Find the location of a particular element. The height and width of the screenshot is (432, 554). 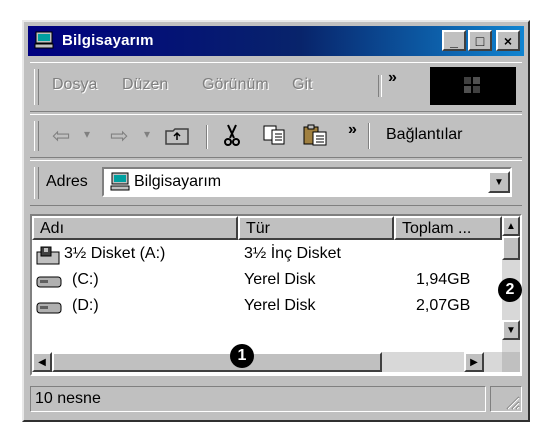

maximize-icon: □ is located at coordinates (480, 40).